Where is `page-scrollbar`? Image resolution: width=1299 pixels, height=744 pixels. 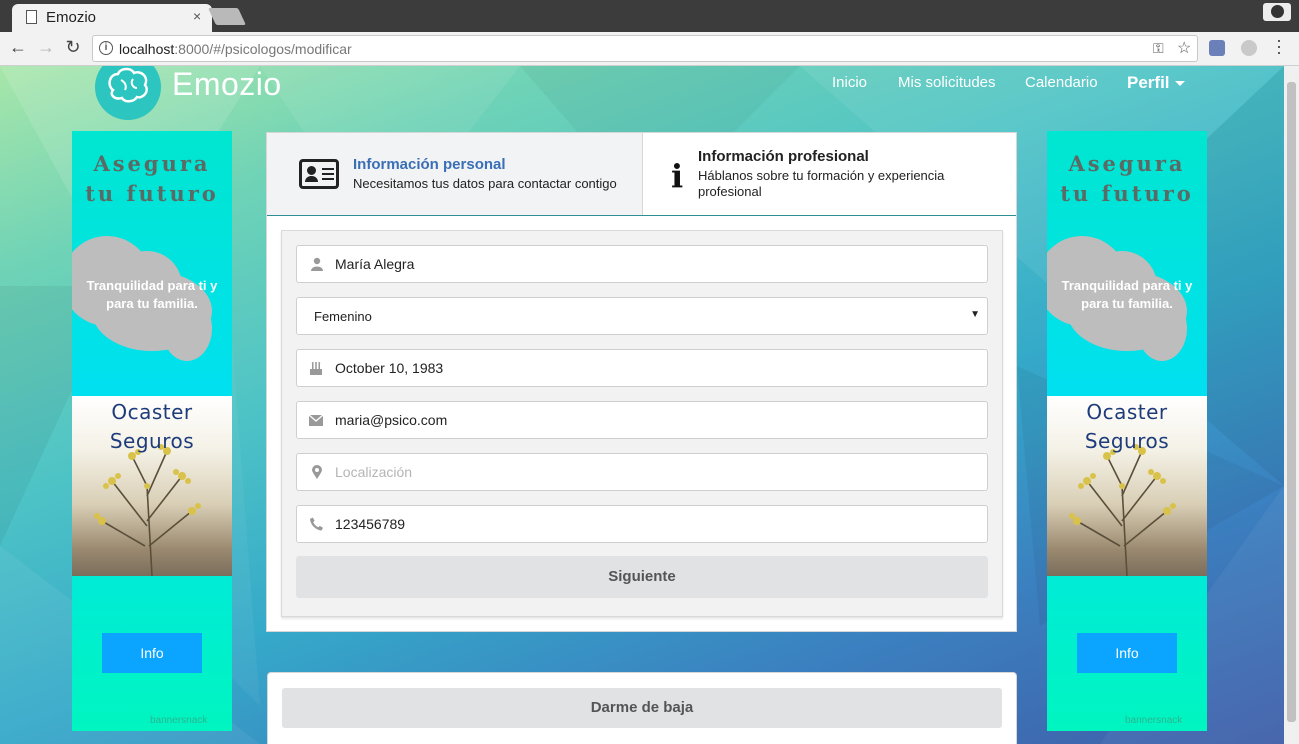 page-scrollbar is located at coordinates (1291, 405).